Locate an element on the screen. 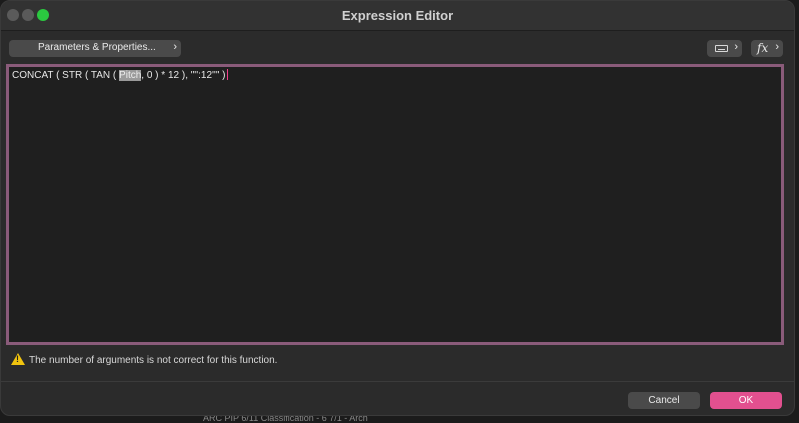 This screenshot has height=423, width=799. window-title: Expression Editor is located at coordinates (397, 15).